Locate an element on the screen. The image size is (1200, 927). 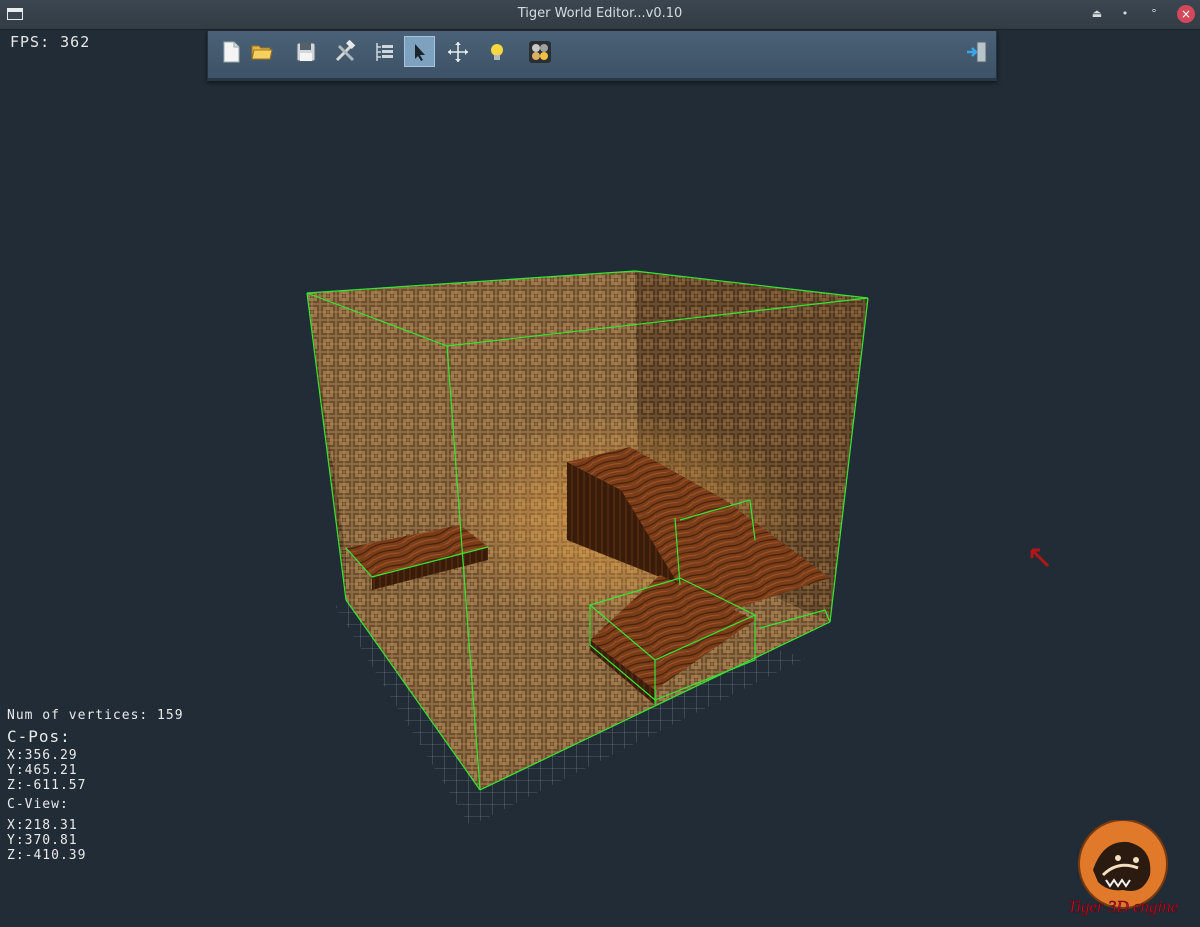
move-arrows-icon is located at coordinates (457, 51).